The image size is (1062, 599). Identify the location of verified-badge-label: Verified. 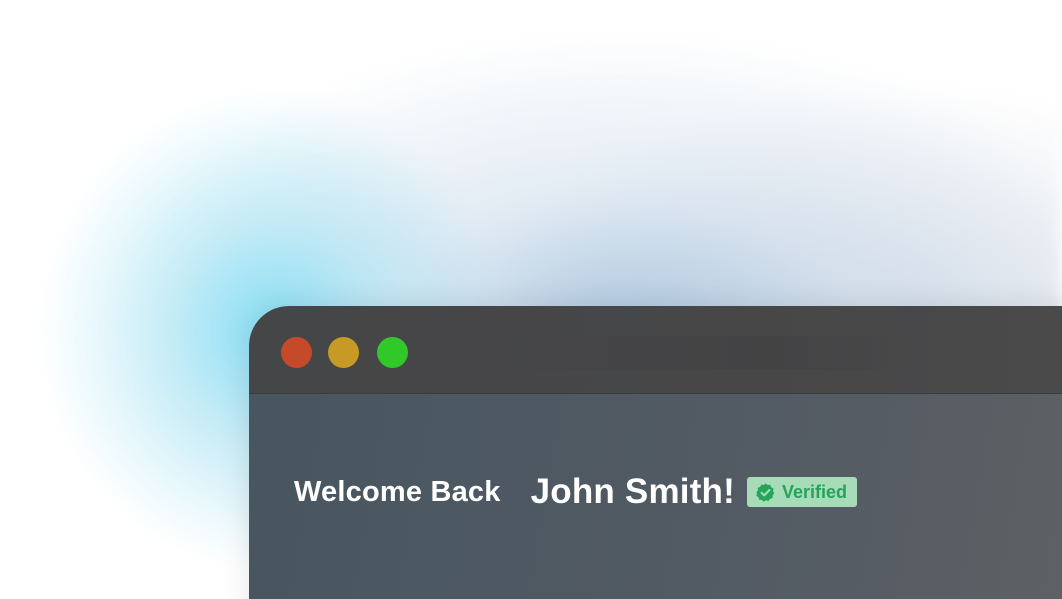
(815, 491).